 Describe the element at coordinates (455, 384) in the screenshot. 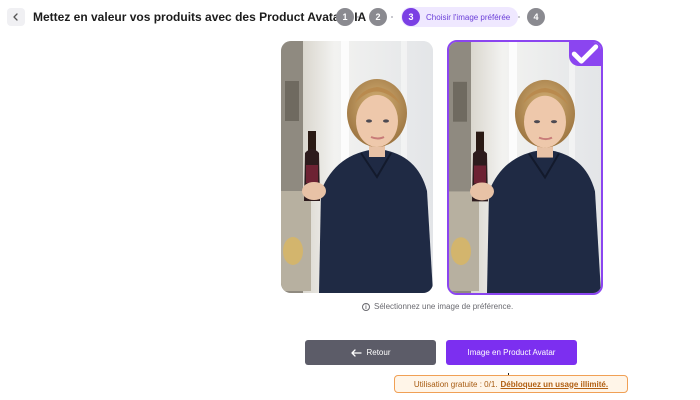

I see `usage-text: Utilisation gratuite : 0/1.` at that location.